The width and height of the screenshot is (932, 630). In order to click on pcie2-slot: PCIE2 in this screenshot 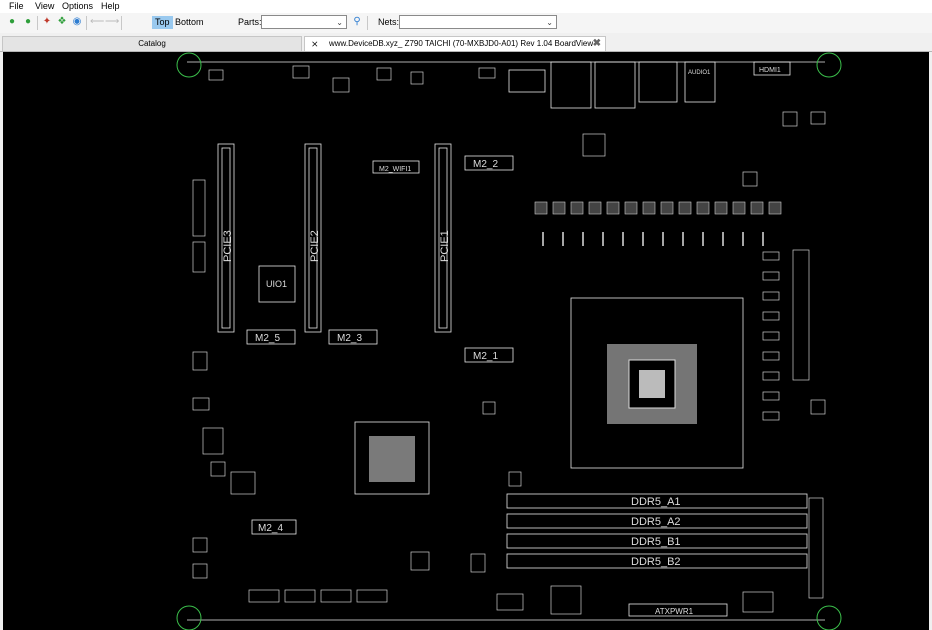, I will do `click(313, 238)`.